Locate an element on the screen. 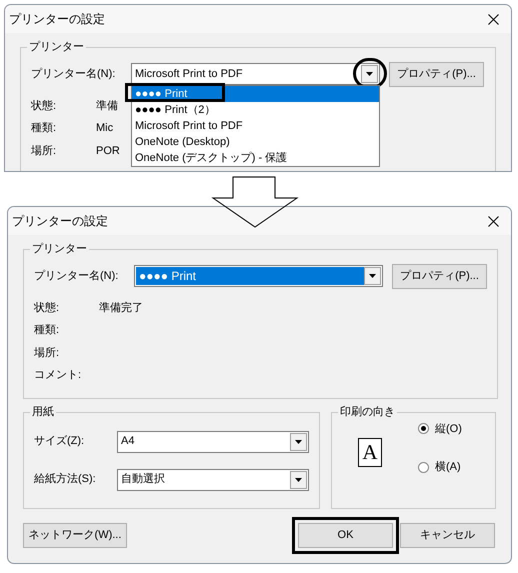 The height and width of the screenshot is (573, 518). dropdown-option: OneNote (デスクトップ) - 保護 is located at coordinates (255, 158).